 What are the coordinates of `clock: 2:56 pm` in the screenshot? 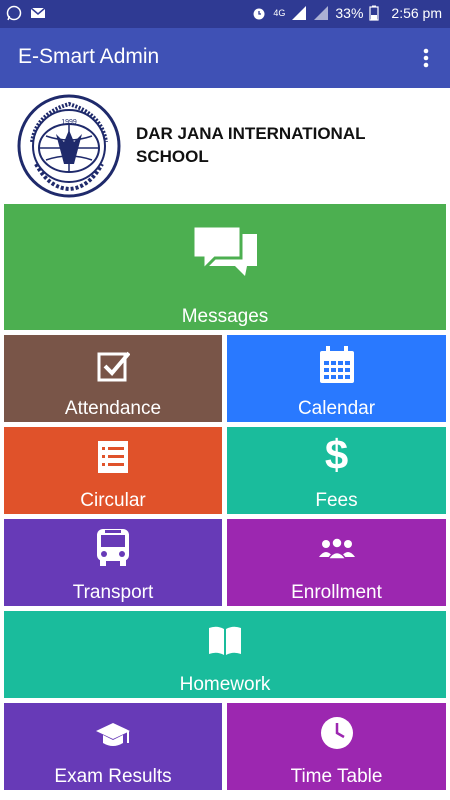 It's located at (416, 13).